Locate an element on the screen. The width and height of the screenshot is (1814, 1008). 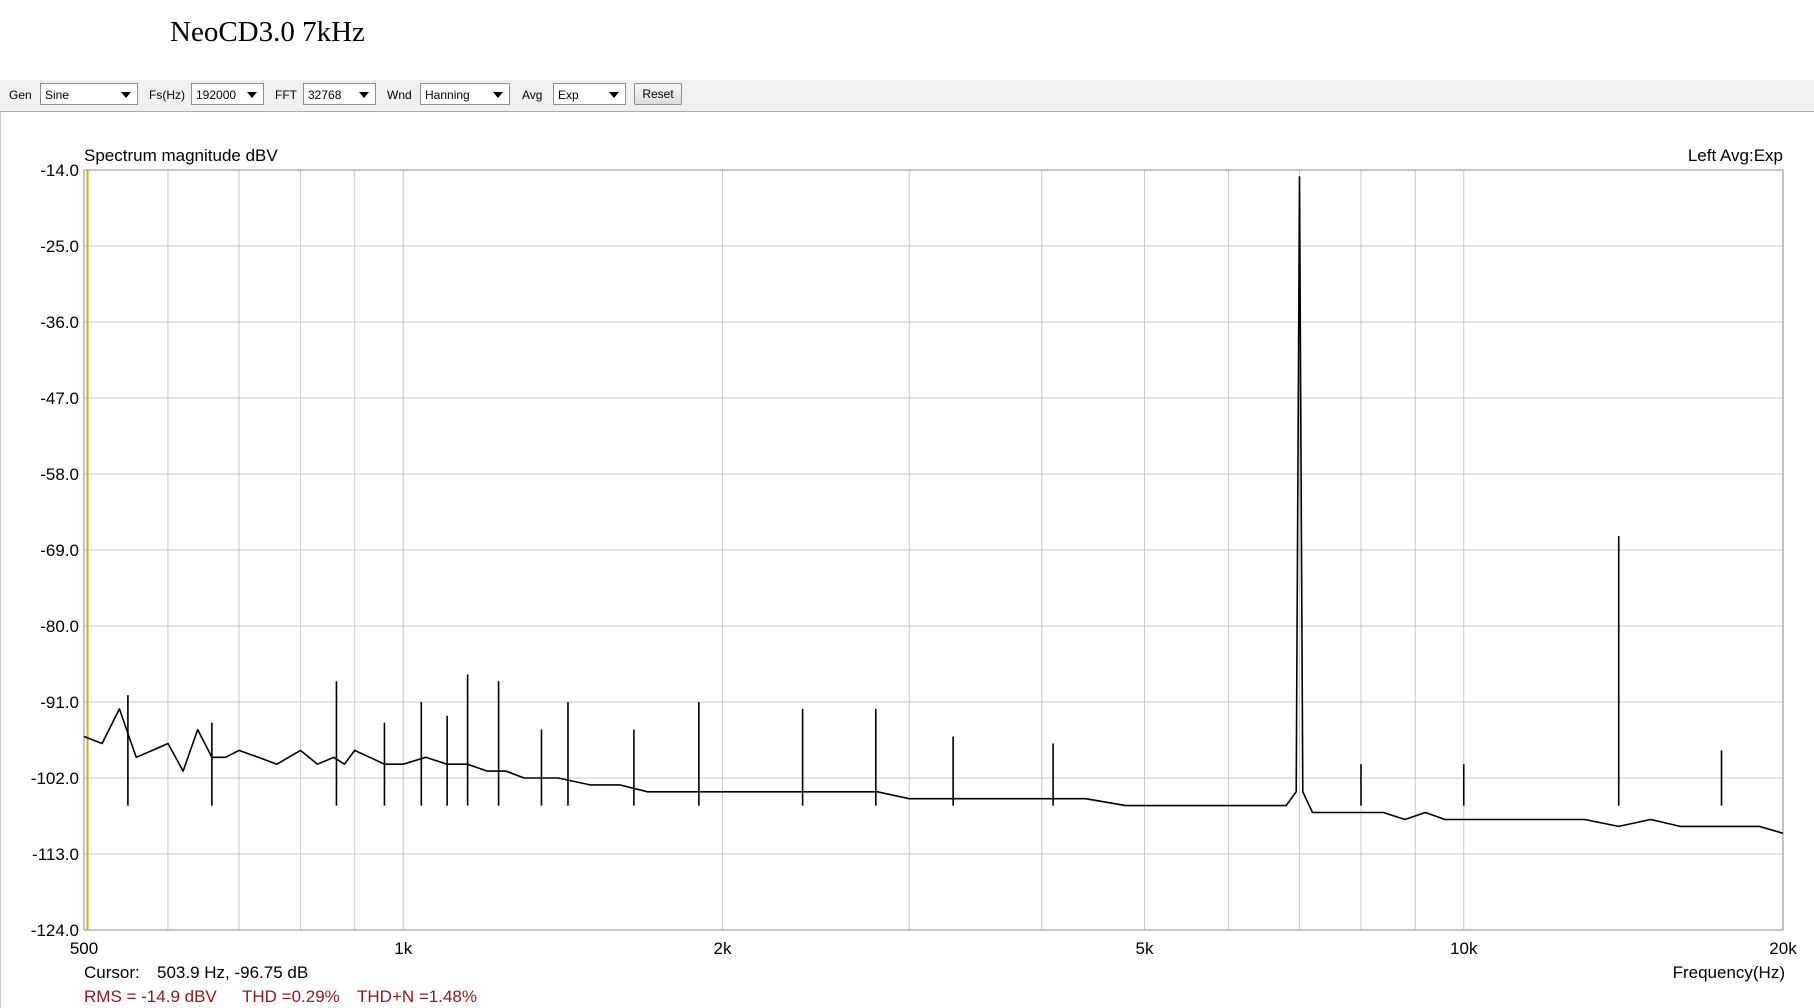
x-tick-label: 10k is located at coordinates (1464, 948).